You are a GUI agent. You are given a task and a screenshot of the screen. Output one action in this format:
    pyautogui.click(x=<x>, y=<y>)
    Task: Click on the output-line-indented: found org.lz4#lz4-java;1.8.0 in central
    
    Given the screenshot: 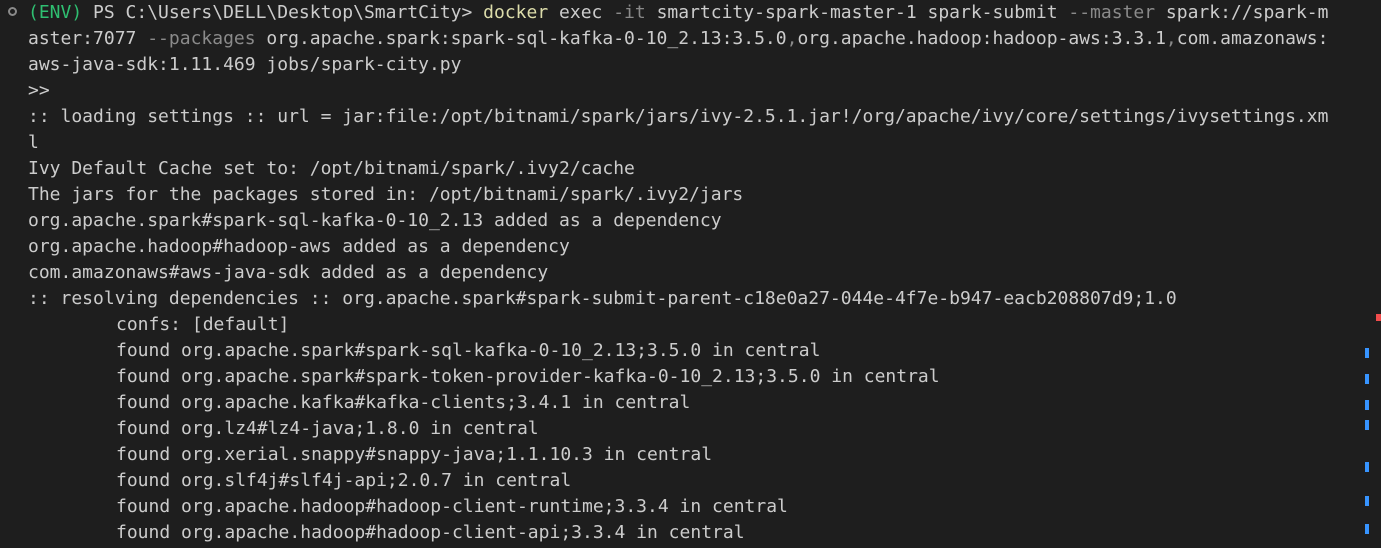 What is the action you would take?
    pyautogui.click(x=327, y=428)
    